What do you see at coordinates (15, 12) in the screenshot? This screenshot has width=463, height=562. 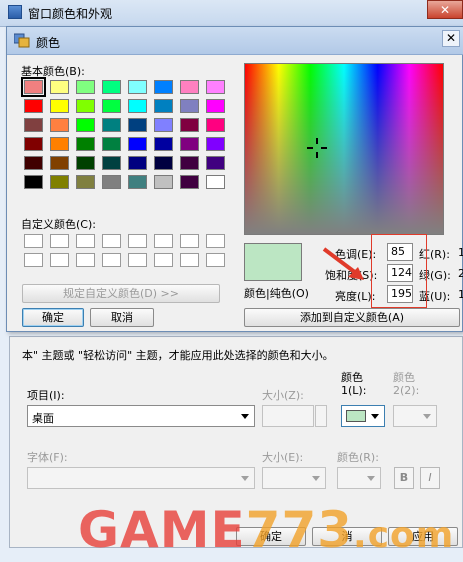 I see `window-appearance-icon` at bounding box center [15, 12].